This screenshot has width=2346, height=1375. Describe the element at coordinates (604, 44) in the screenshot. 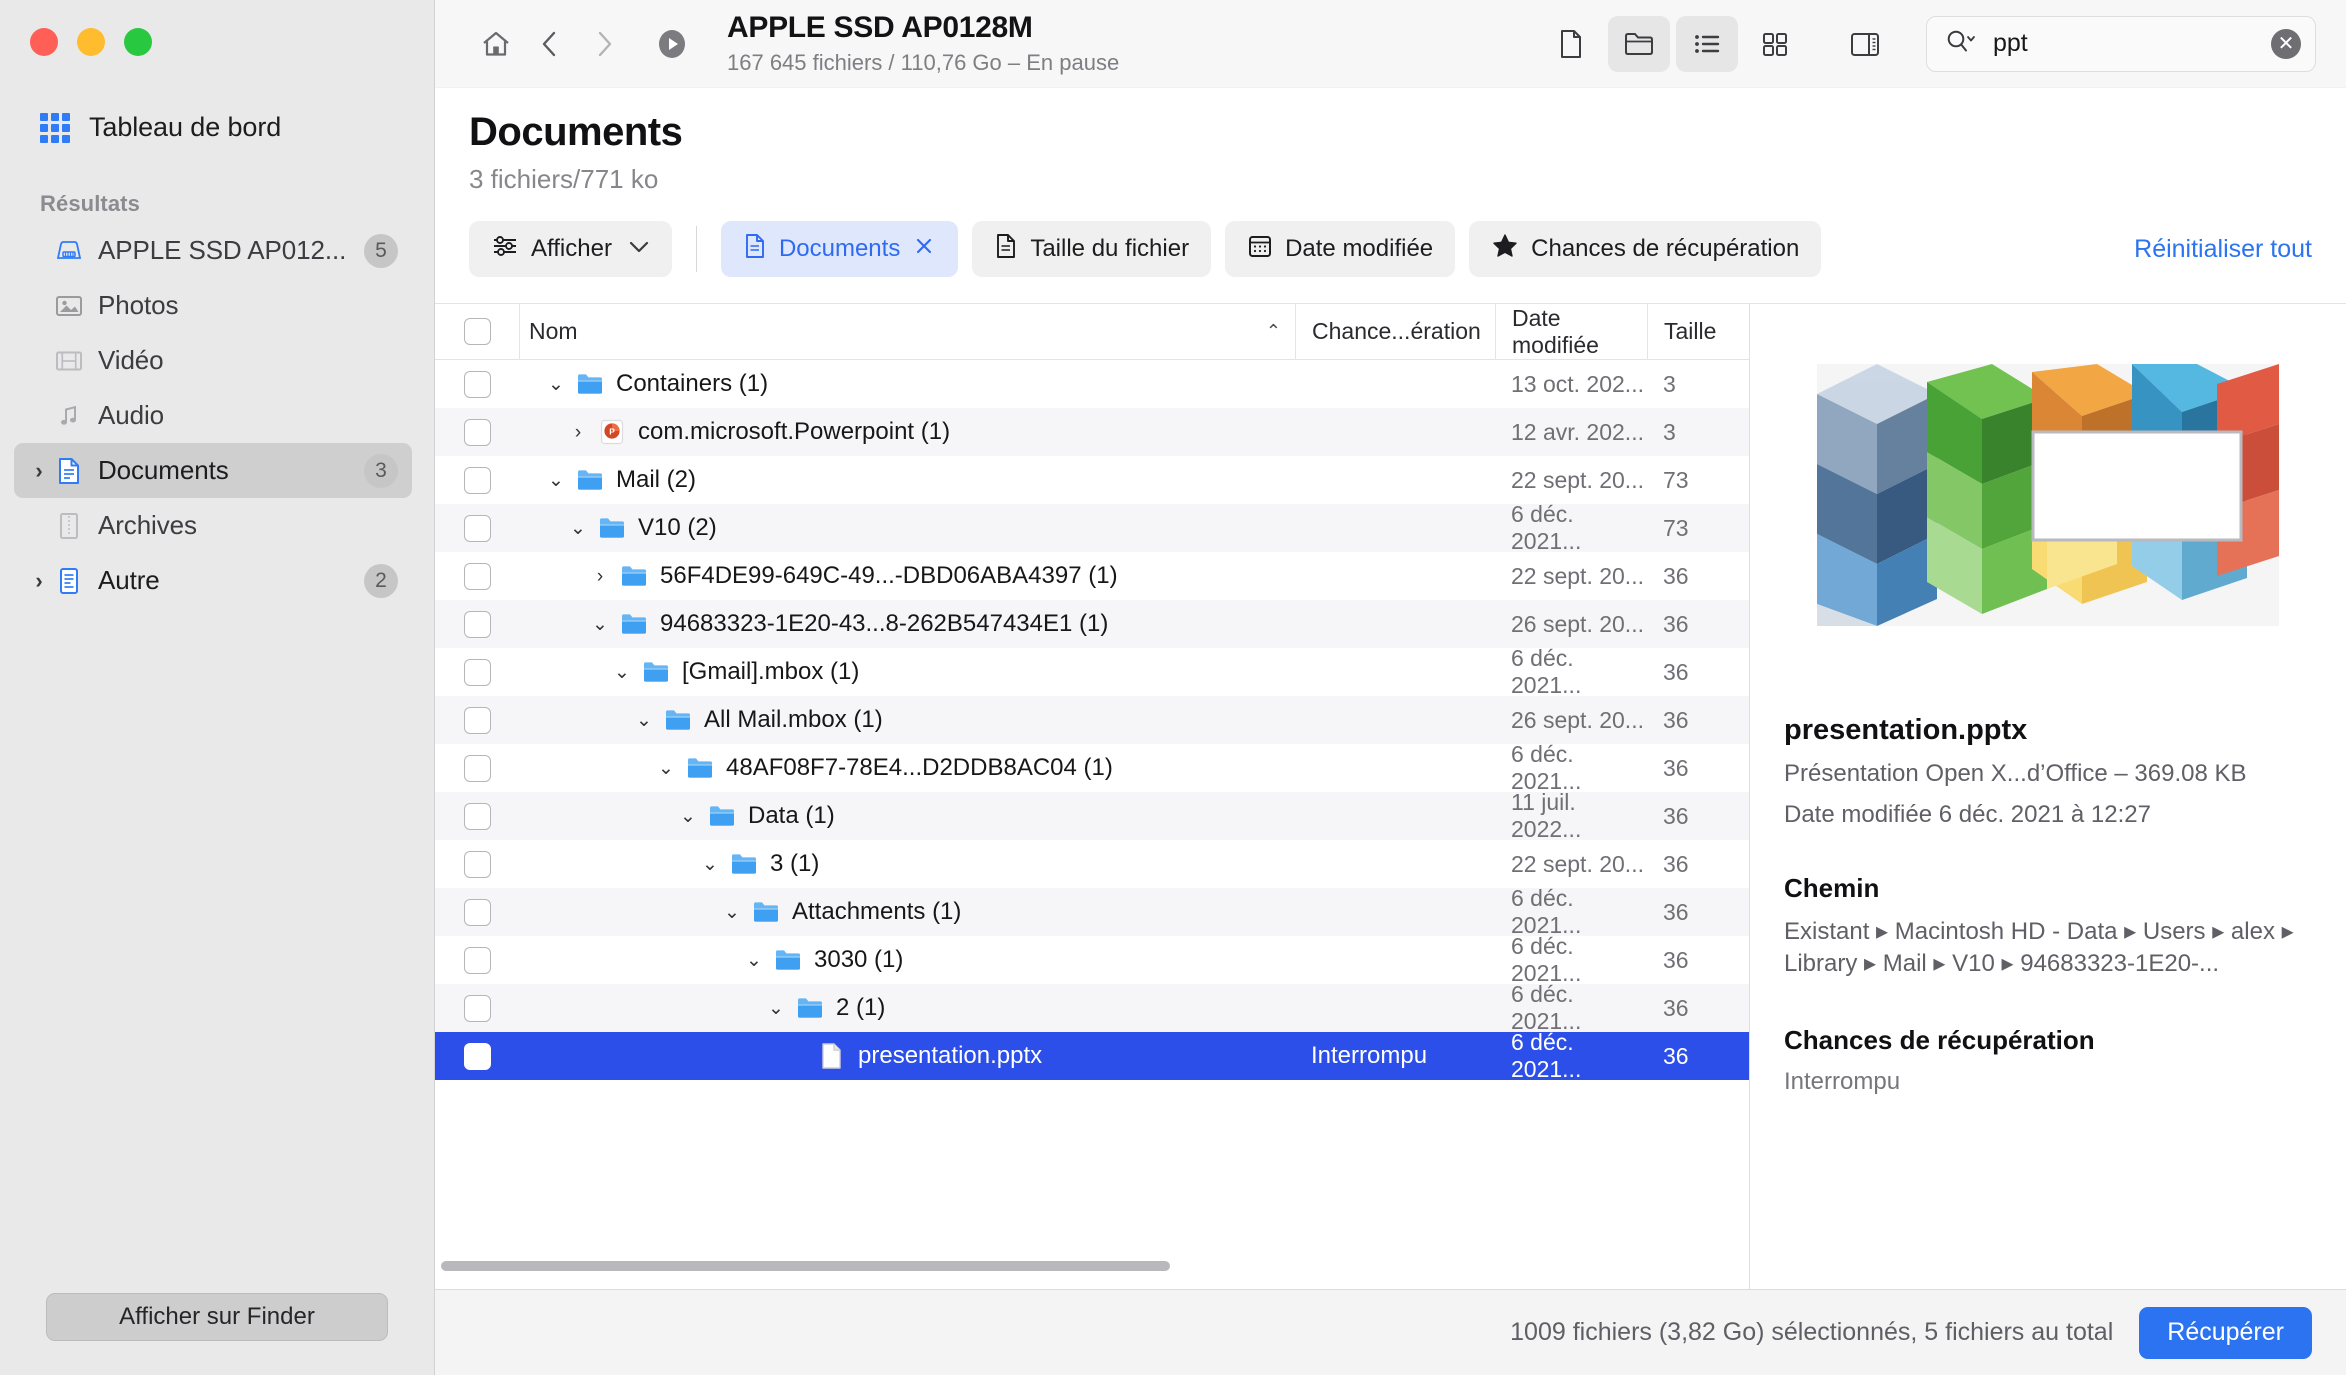

I see `forward-button` at that location.